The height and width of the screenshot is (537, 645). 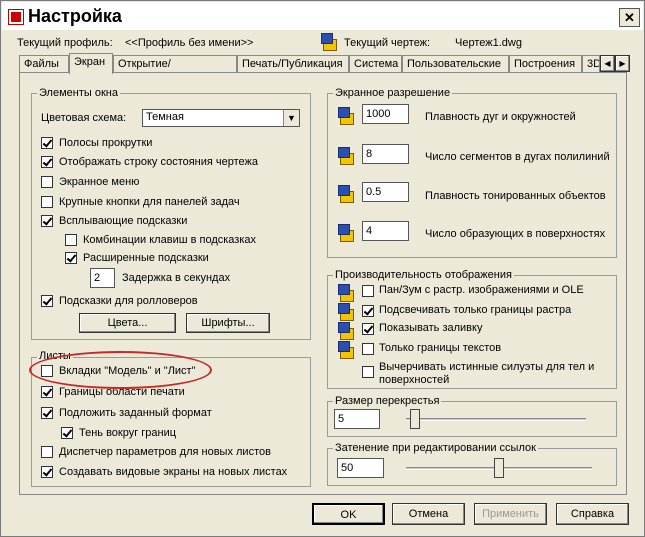 What do you see at coordinates (135, 413) in the screenshot?
I see `paper-background-label: Подложить заданный формат` at bounding box center [135, 413].